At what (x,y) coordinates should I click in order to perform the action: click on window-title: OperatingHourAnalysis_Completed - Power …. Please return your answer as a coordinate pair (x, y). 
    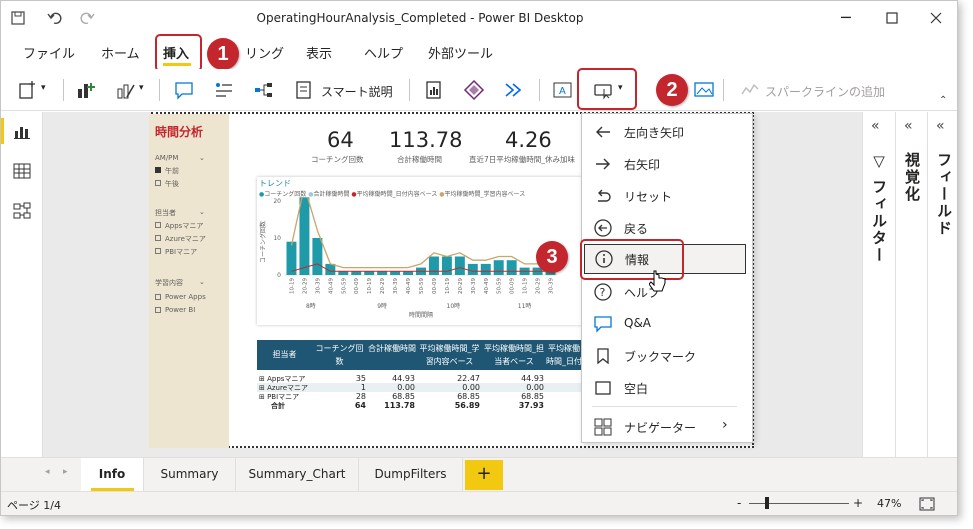
    Looking at the image, I should click on (420, 18).